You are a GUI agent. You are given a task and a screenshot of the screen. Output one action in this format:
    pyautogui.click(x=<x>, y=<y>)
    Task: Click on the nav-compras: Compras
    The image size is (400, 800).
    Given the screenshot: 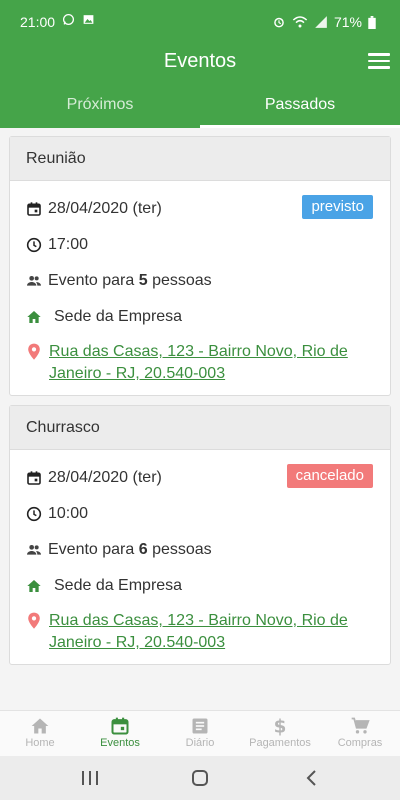 What is the action you would take?
    pyautogui.click(x=360, y=733)
    